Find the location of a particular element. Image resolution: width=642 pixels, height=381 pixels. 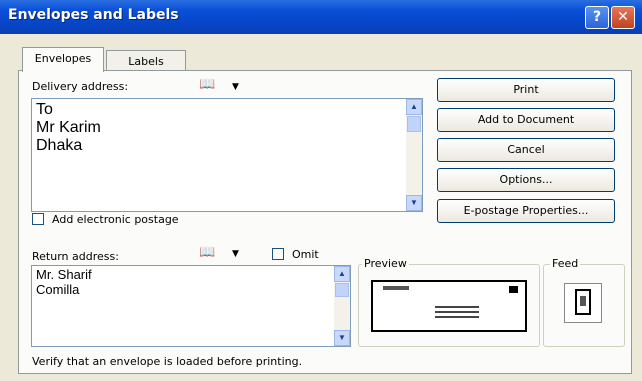

return-address-label: Return address: is located at coordinates (75, 256).